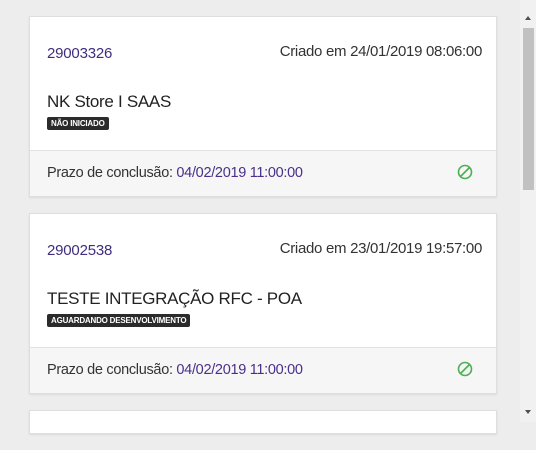 This screenshot has height=450, width=536. What do you see at coordinates (79, 53) in the screenshot?
I see `ticket-id-link: 29003326` at bounding box center [79, 53].